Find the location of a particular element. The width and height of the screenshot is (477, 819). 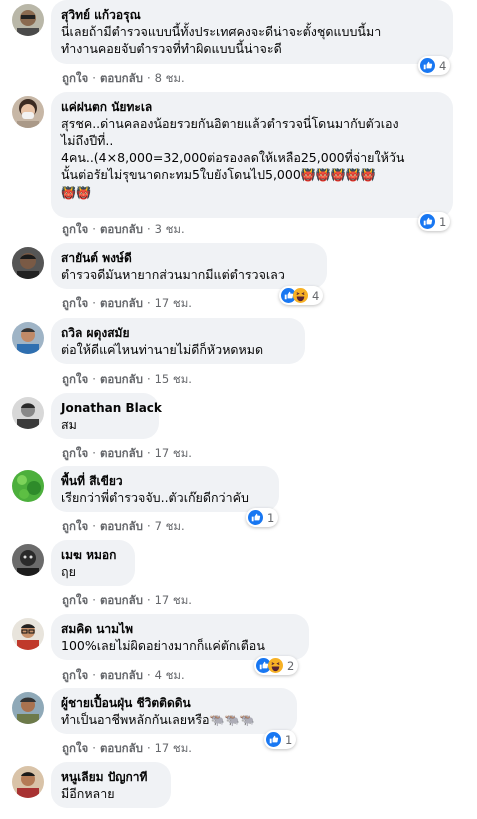

comment-time: 3 ชม. is located at coordinates (170, 229).